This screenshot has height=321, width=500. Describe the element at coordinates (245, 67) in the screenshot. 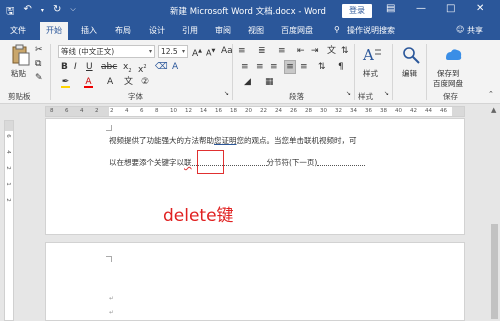

I see `align-left-icon: ≡` at that location.